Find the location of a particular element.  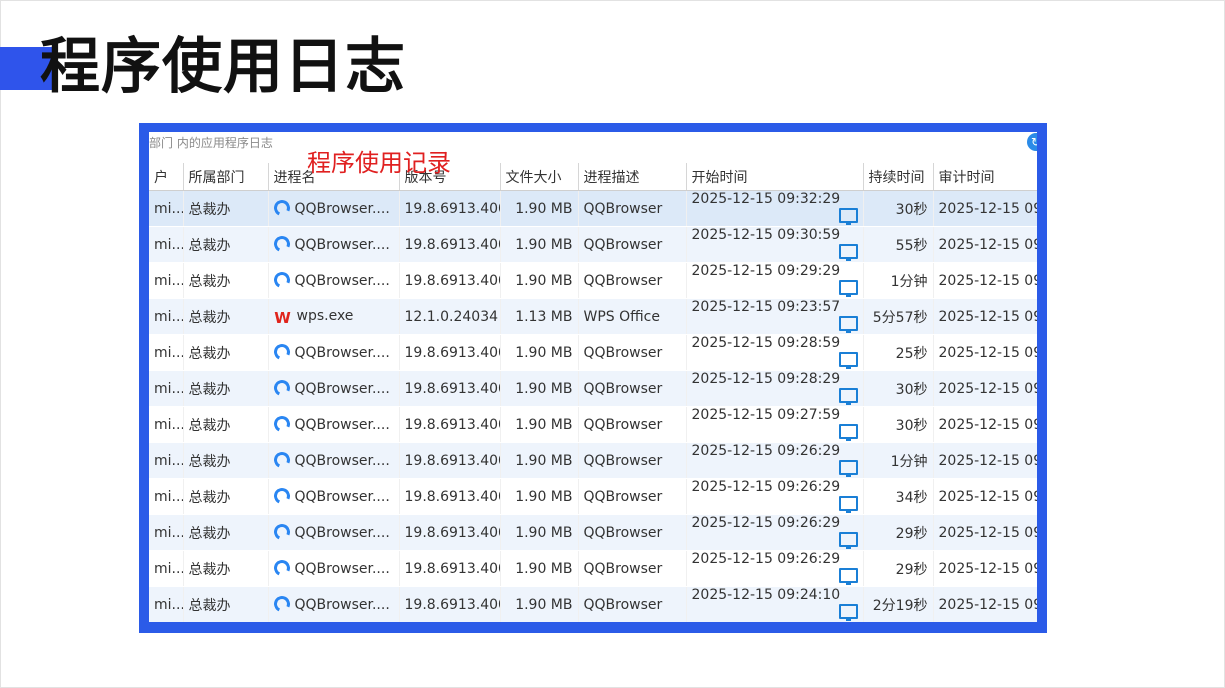

start-text: 2025-12-15 09:28:29 is located at coordinates (766, 379).